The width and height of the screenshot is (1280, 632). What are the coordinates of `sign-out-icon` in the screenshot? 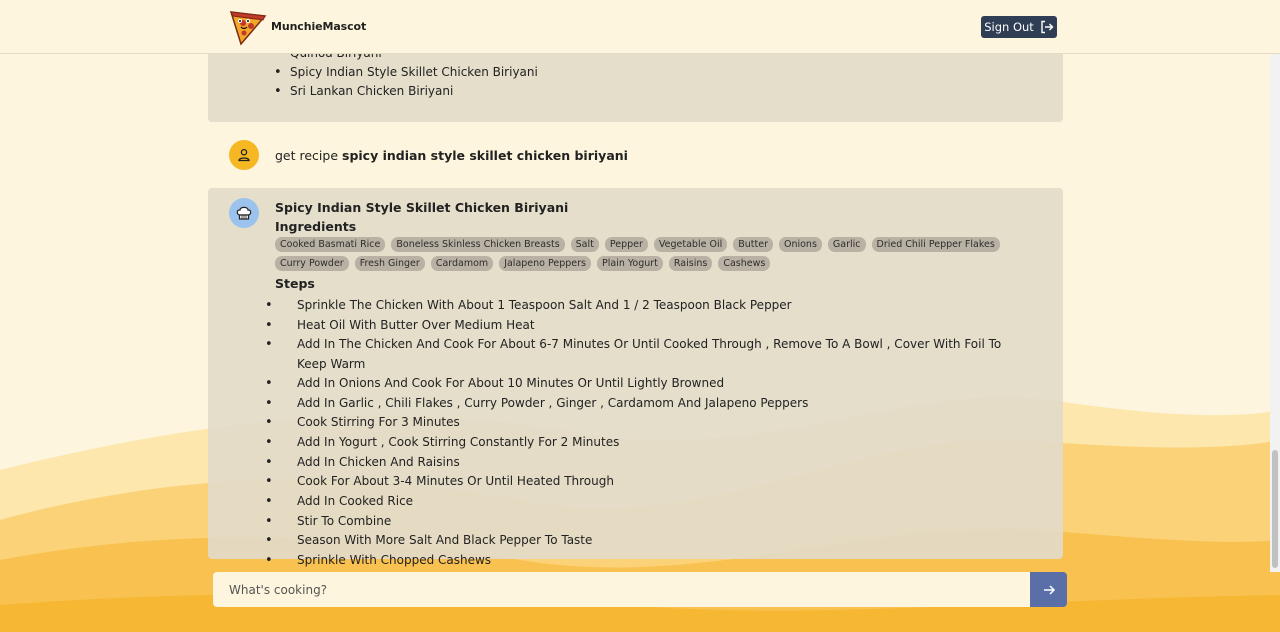 It's located at (1047, 27).